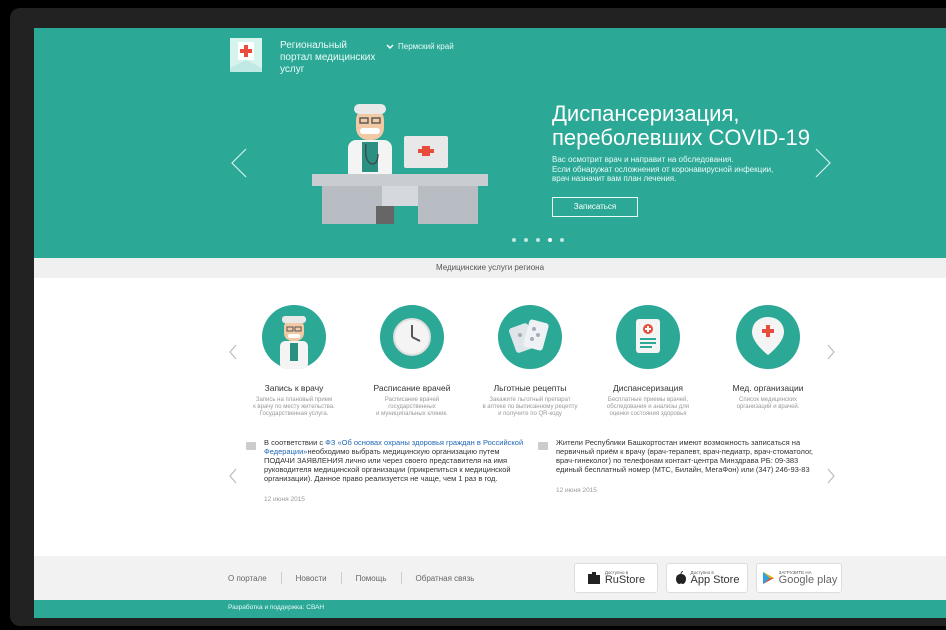 The height and width of the screenshot is (630, 946). What do you see at coordinates (808, 580) in the screenshot?
I see `store-name: Google play` at bounding box center [808, 580].